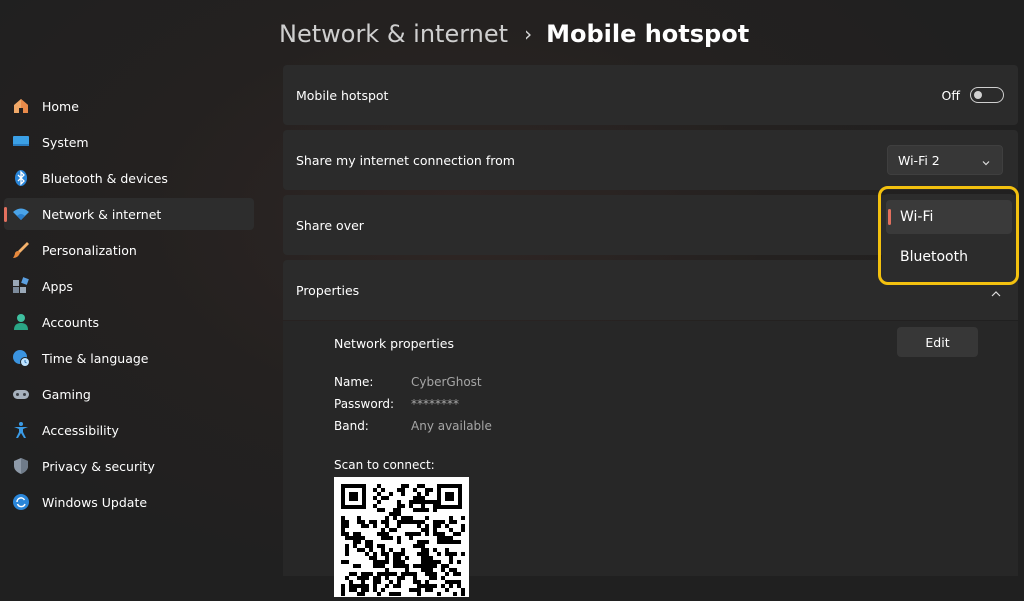  Describe the element at coordinates (65, 142) in the screenshot. I see `sidebar-item-label: System` at that location.